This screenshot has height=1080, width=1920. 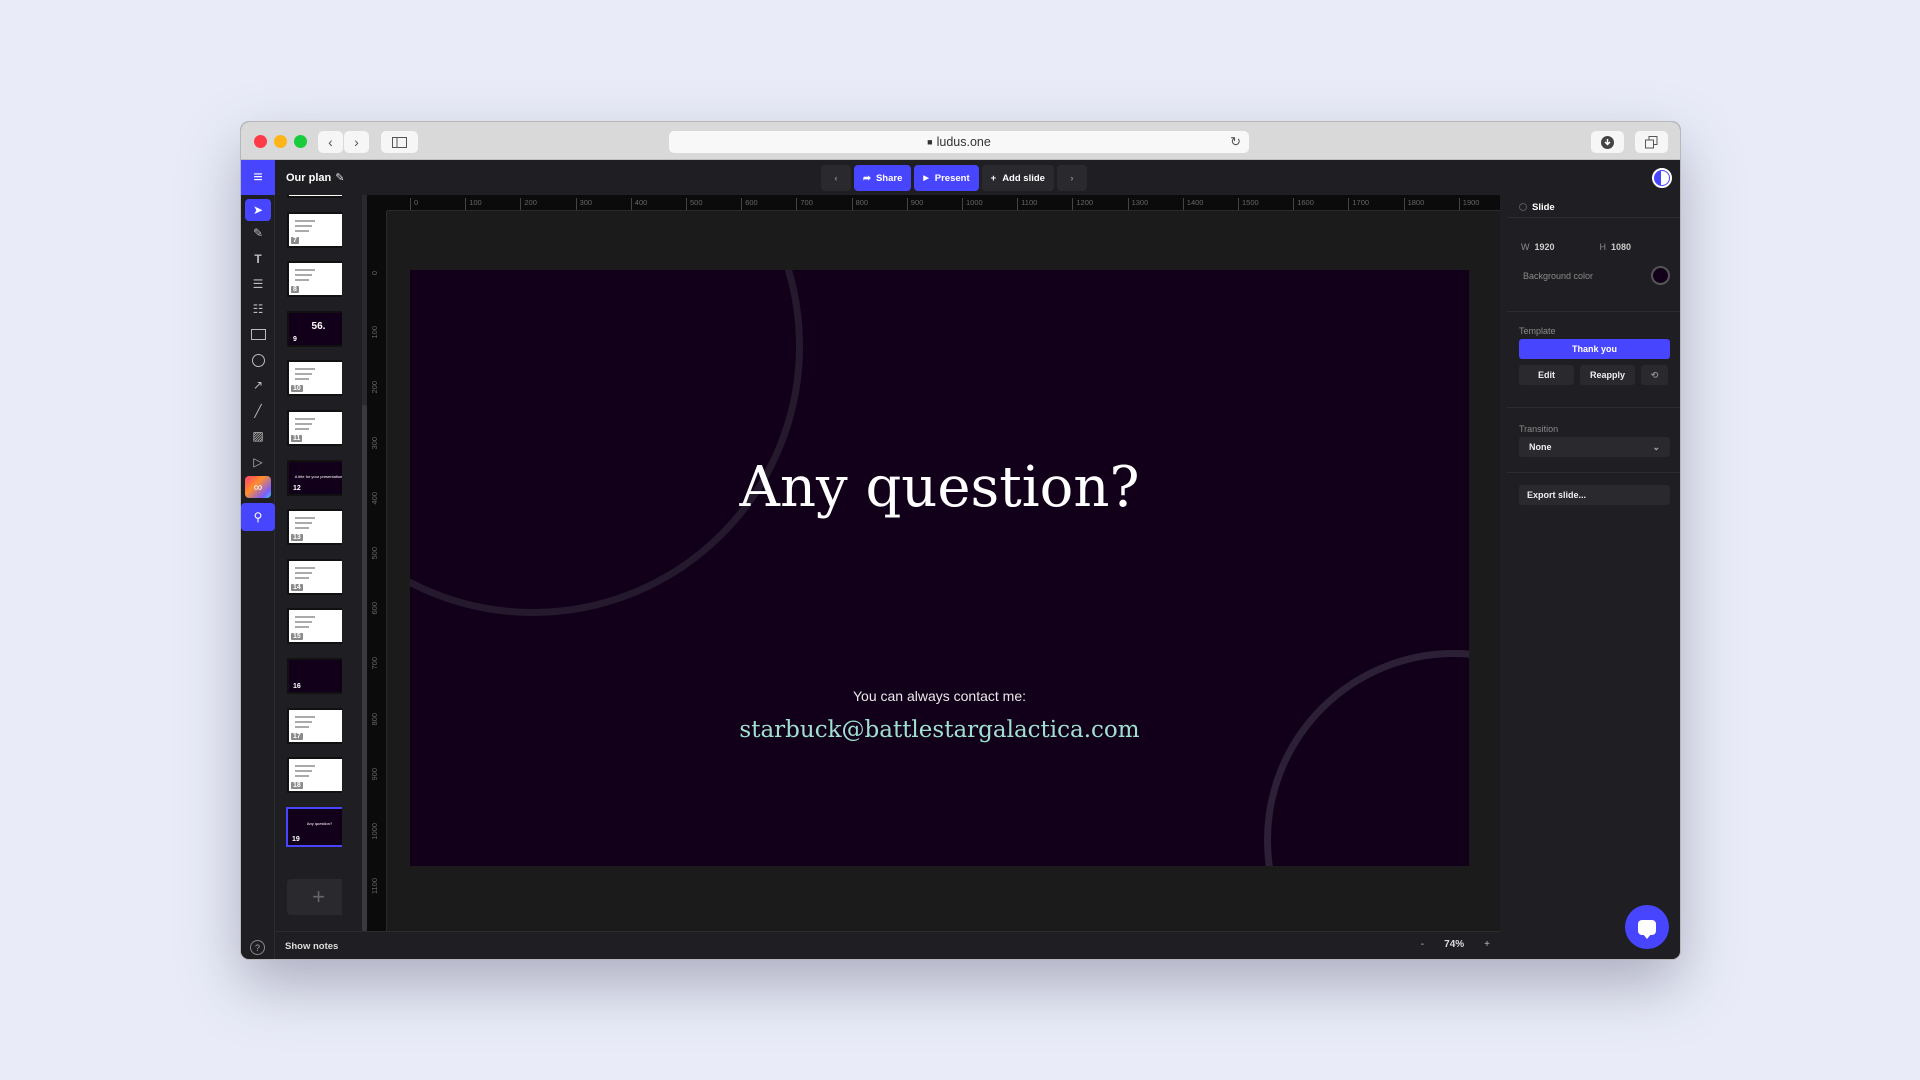 I want to click on circle-icon, so click(x=258, y=360).